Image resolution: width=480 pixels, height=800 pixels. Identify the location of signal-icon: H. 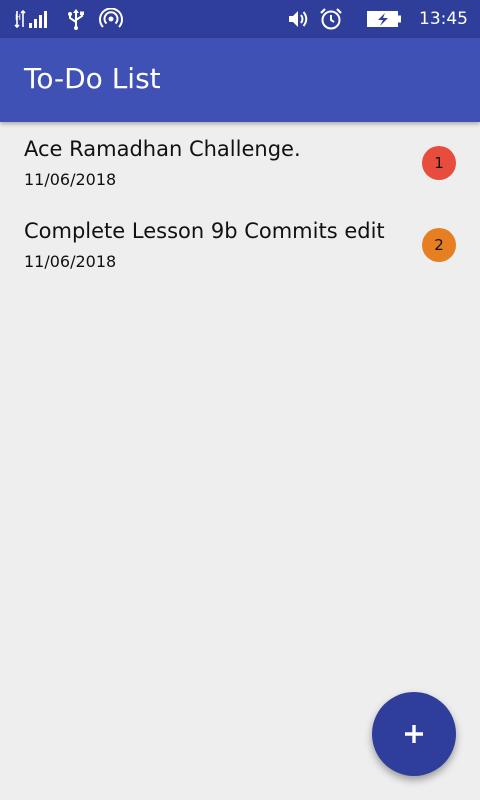
(34, 19).